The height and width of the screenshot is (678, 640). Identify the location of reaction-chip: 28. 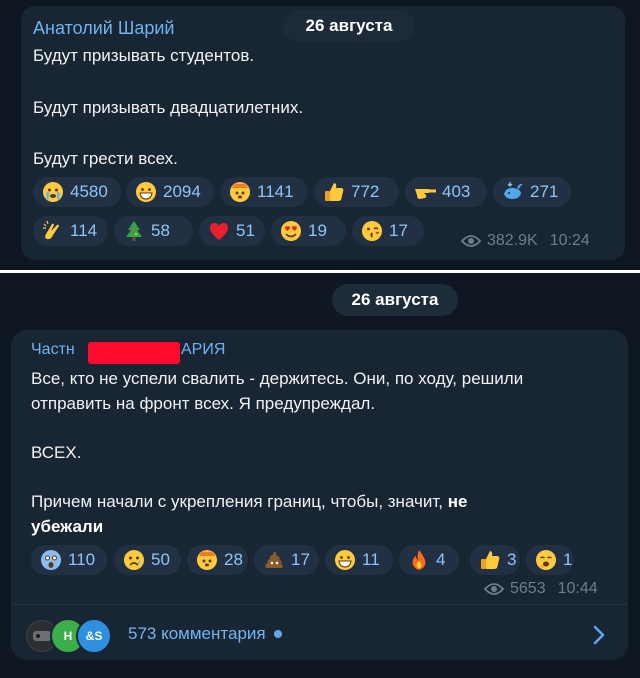
(217, 560).